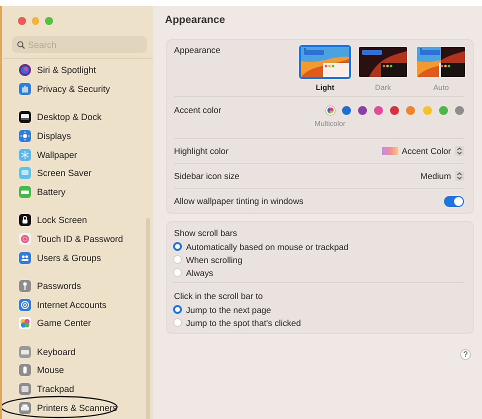 The height and width of the screenshot is (419, 482). Describe the element at coordinates (229, 309) in the screenshot. I see `radio-label: Jump to the next page` at that location.